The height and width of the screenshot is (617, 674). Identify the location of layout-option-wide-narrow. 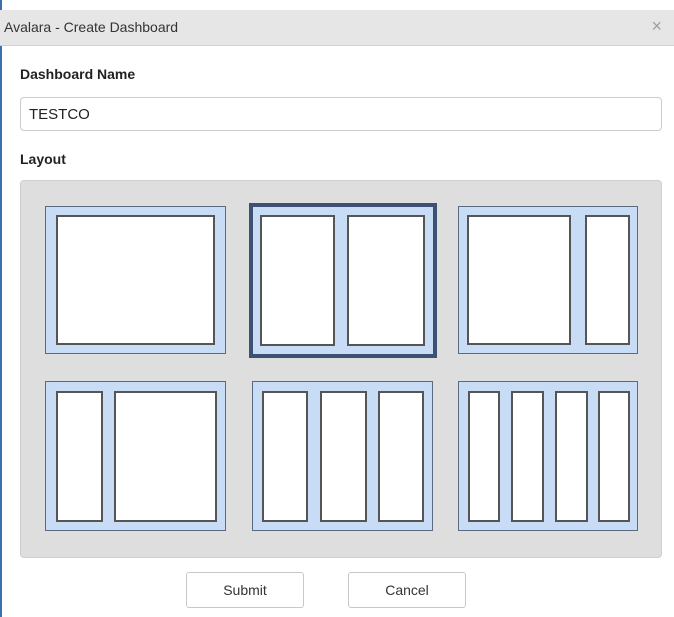
(548, 280).